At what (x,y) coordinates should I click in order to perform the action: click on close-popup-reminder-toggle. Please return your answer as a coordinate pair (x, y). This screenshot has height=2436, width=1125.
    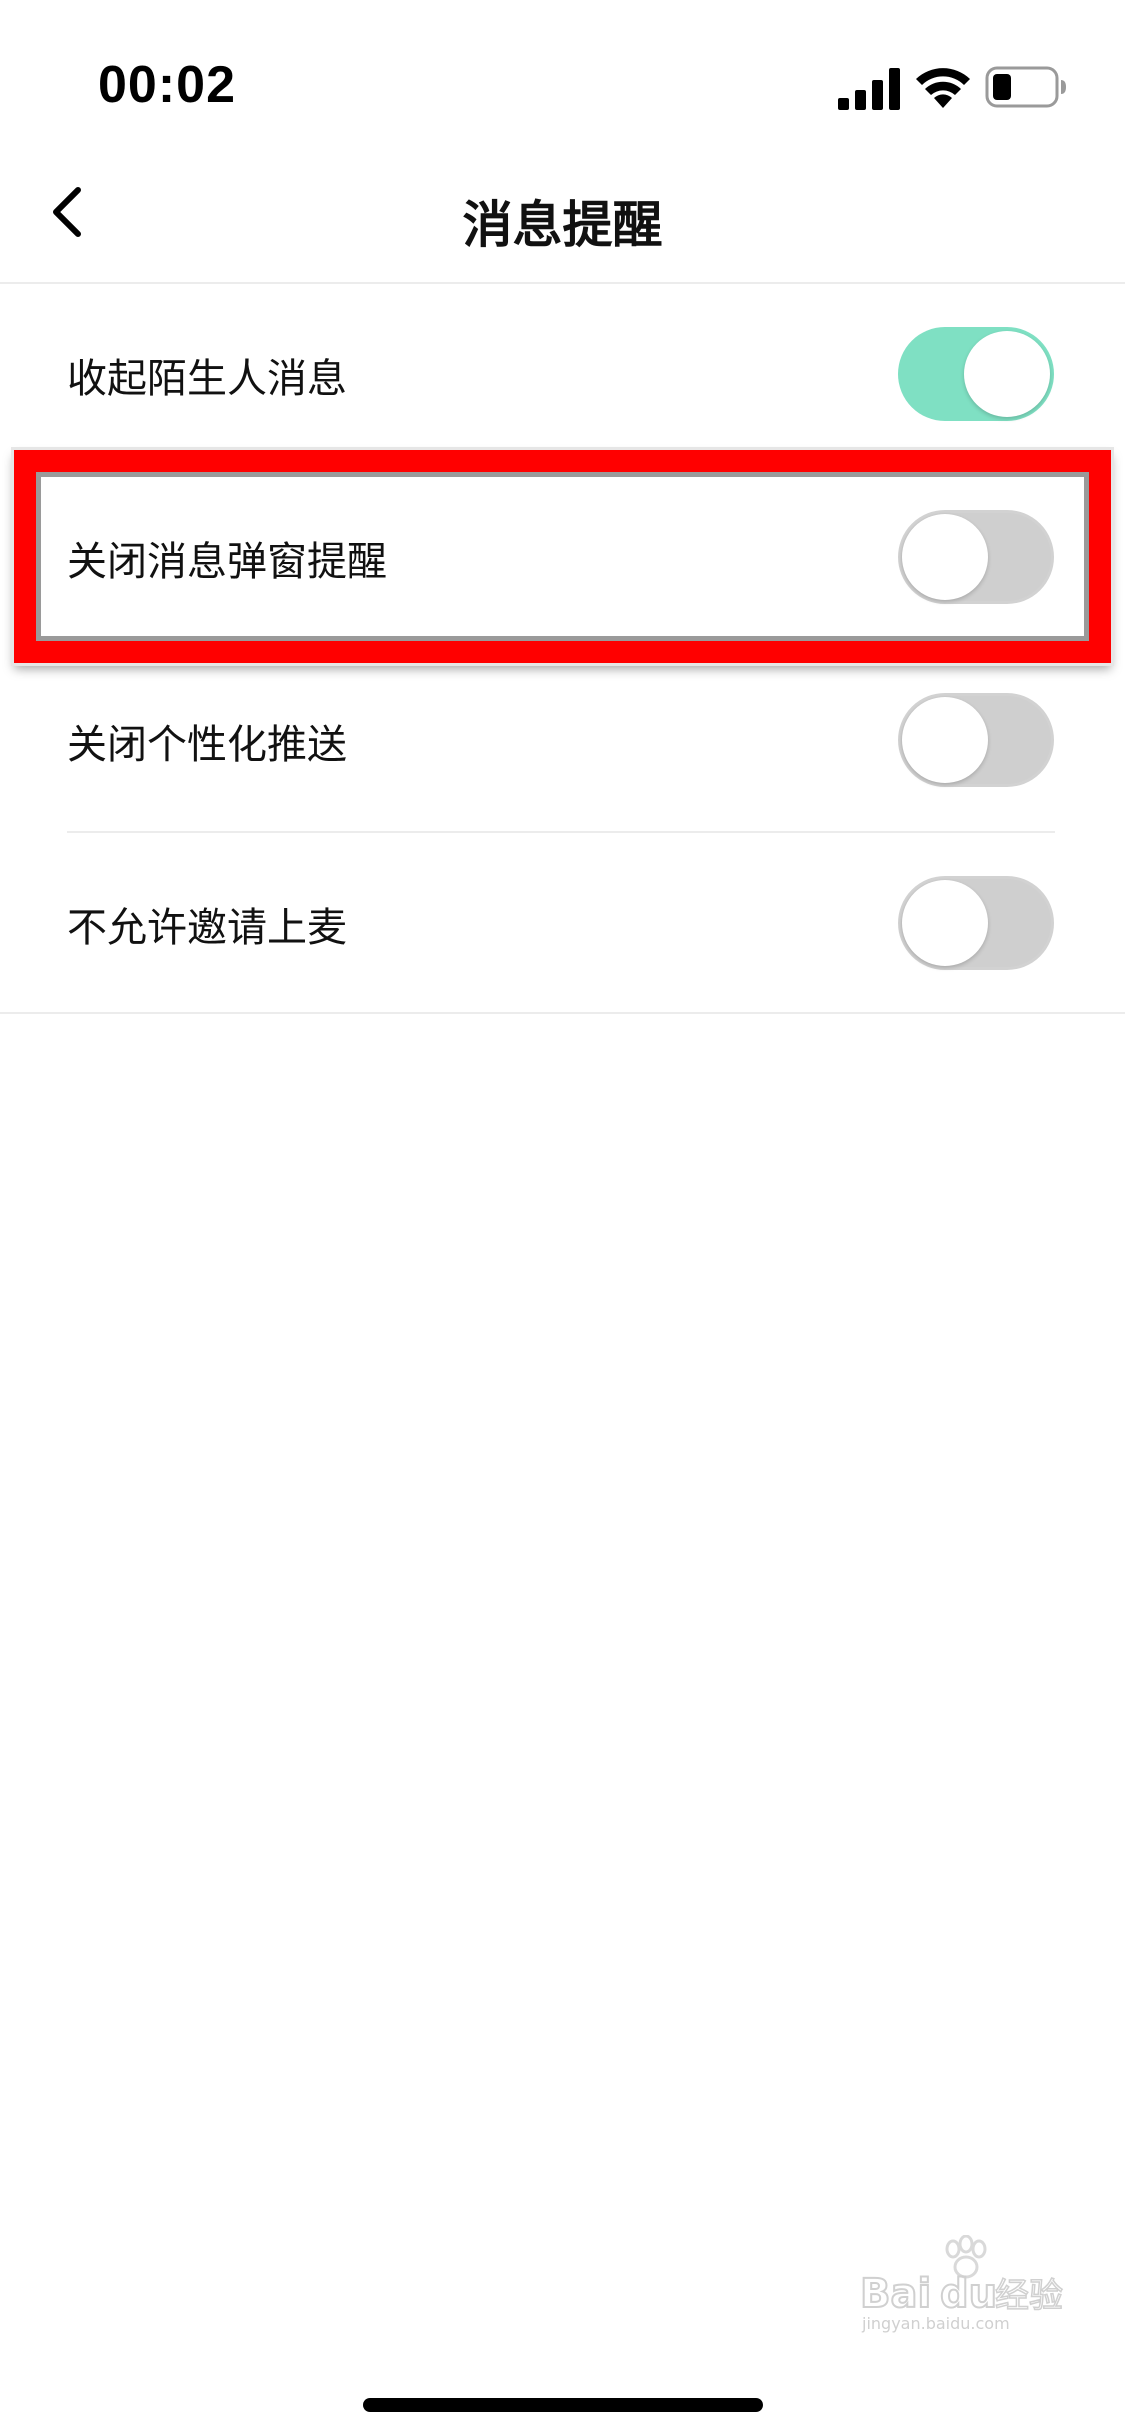
    Looking at the image, I should click on (976, 557).